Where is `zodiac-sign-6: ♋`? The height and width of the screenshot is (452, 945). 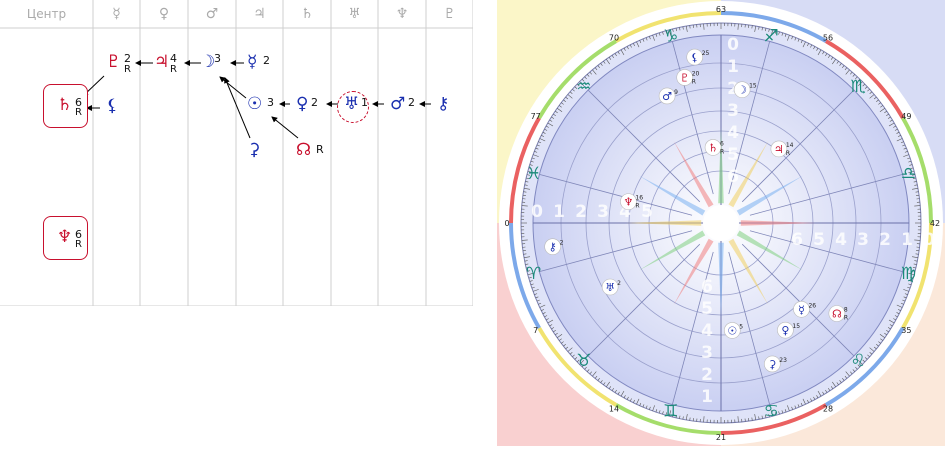 zodiac-sign-6: ♋ is located at coordinates (771, 411).